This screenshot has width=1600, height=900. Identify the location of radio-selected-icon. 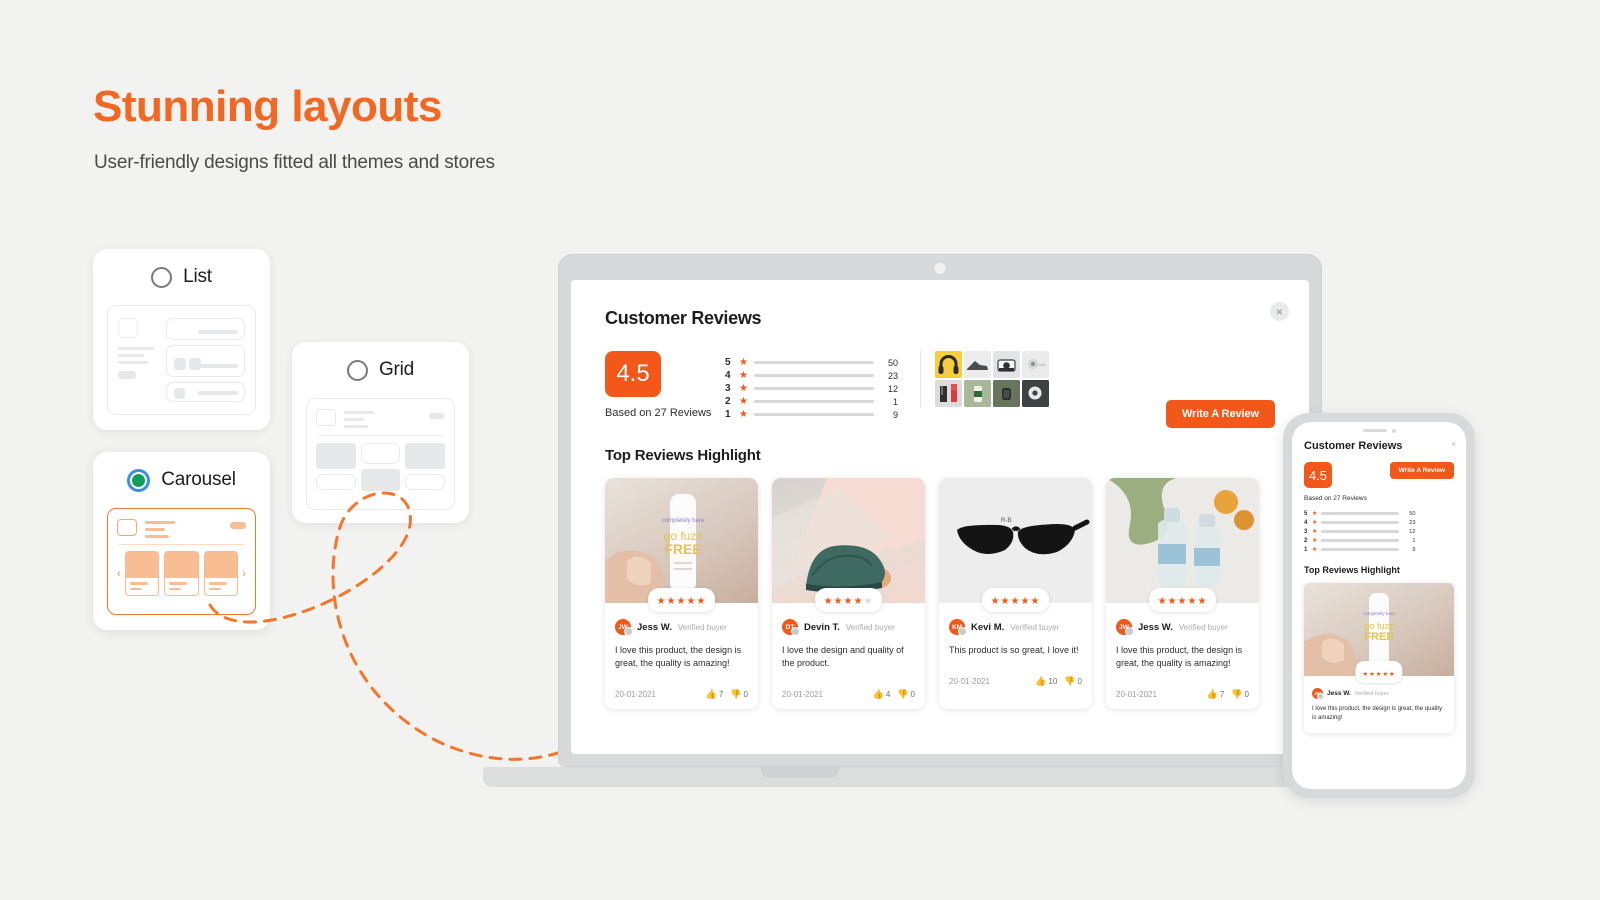
(139, 480).